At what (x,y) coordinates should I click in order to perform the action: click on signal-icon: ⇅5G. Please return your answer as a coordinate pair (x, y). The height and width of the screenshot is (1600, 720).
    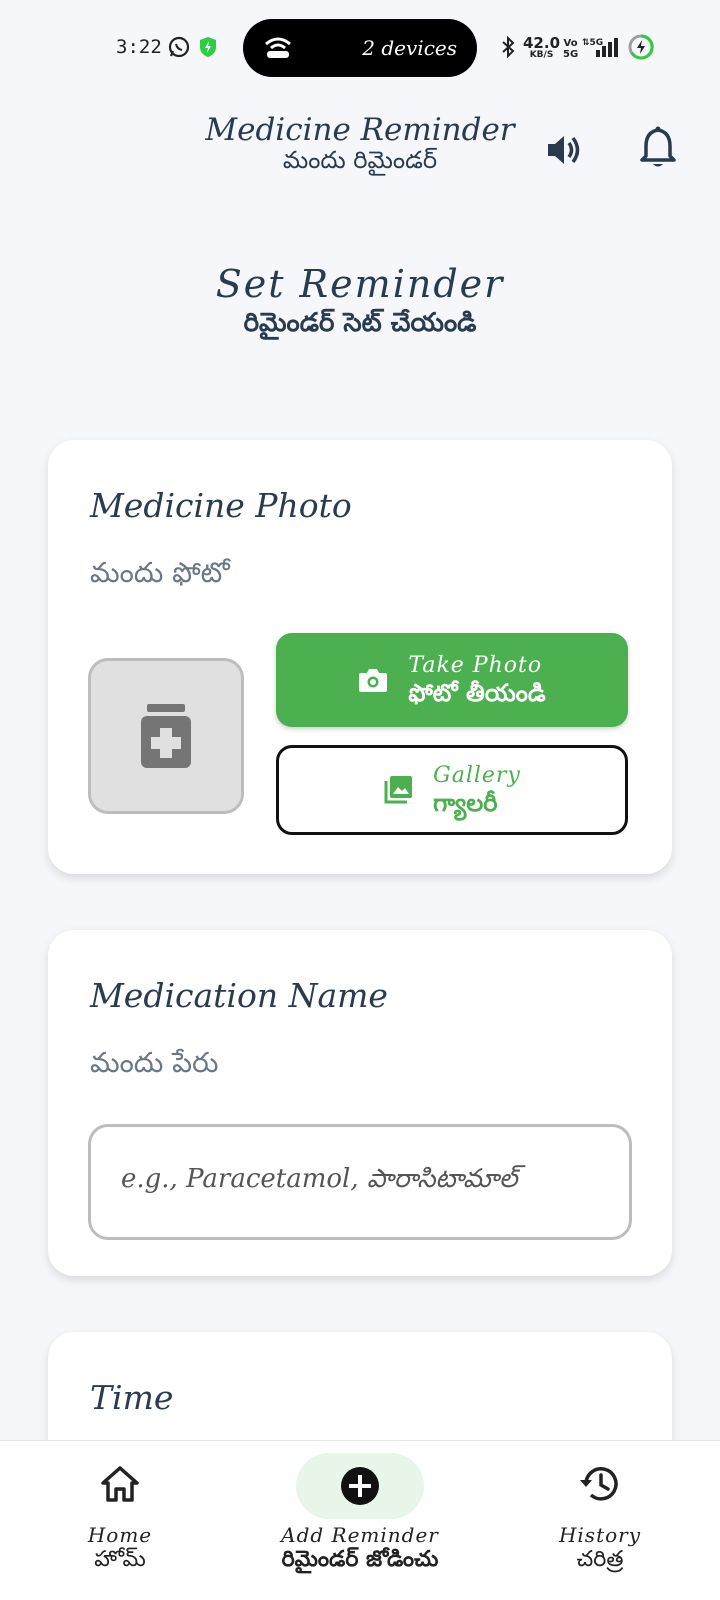
    Looking at the image, I should click on (602, 47).